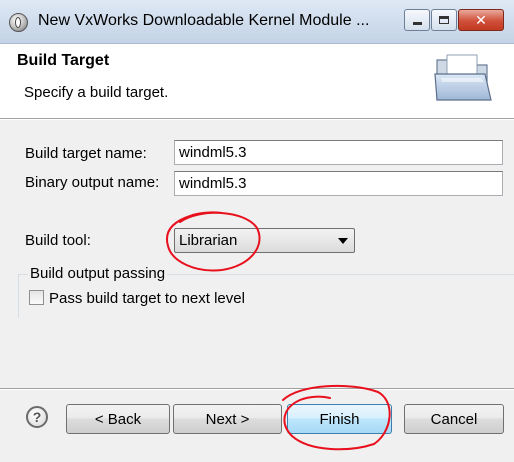  What do you see at coordinates (454, 419) in the screenshot?
I see `cancel-button: Cancel` at bounding box center [454, 419].